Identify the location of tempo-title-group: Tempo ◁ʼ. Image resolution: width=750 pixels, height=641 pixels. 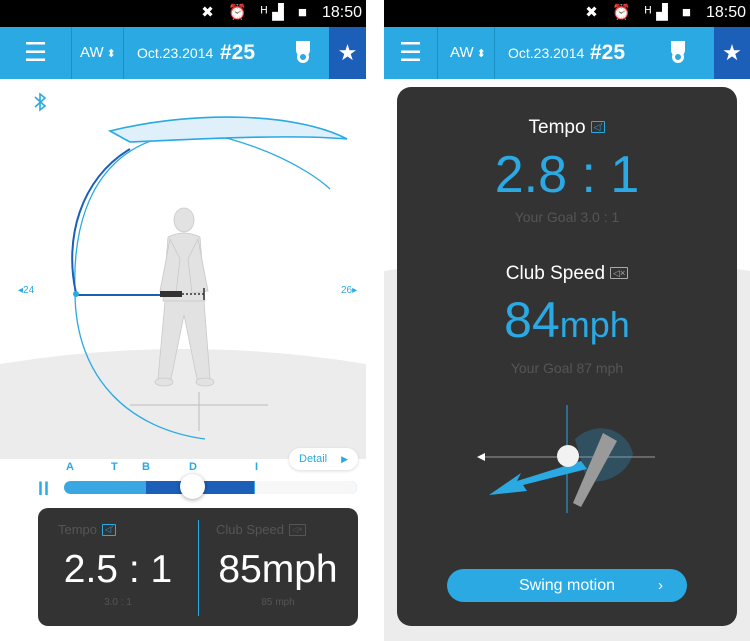
(567, 128).